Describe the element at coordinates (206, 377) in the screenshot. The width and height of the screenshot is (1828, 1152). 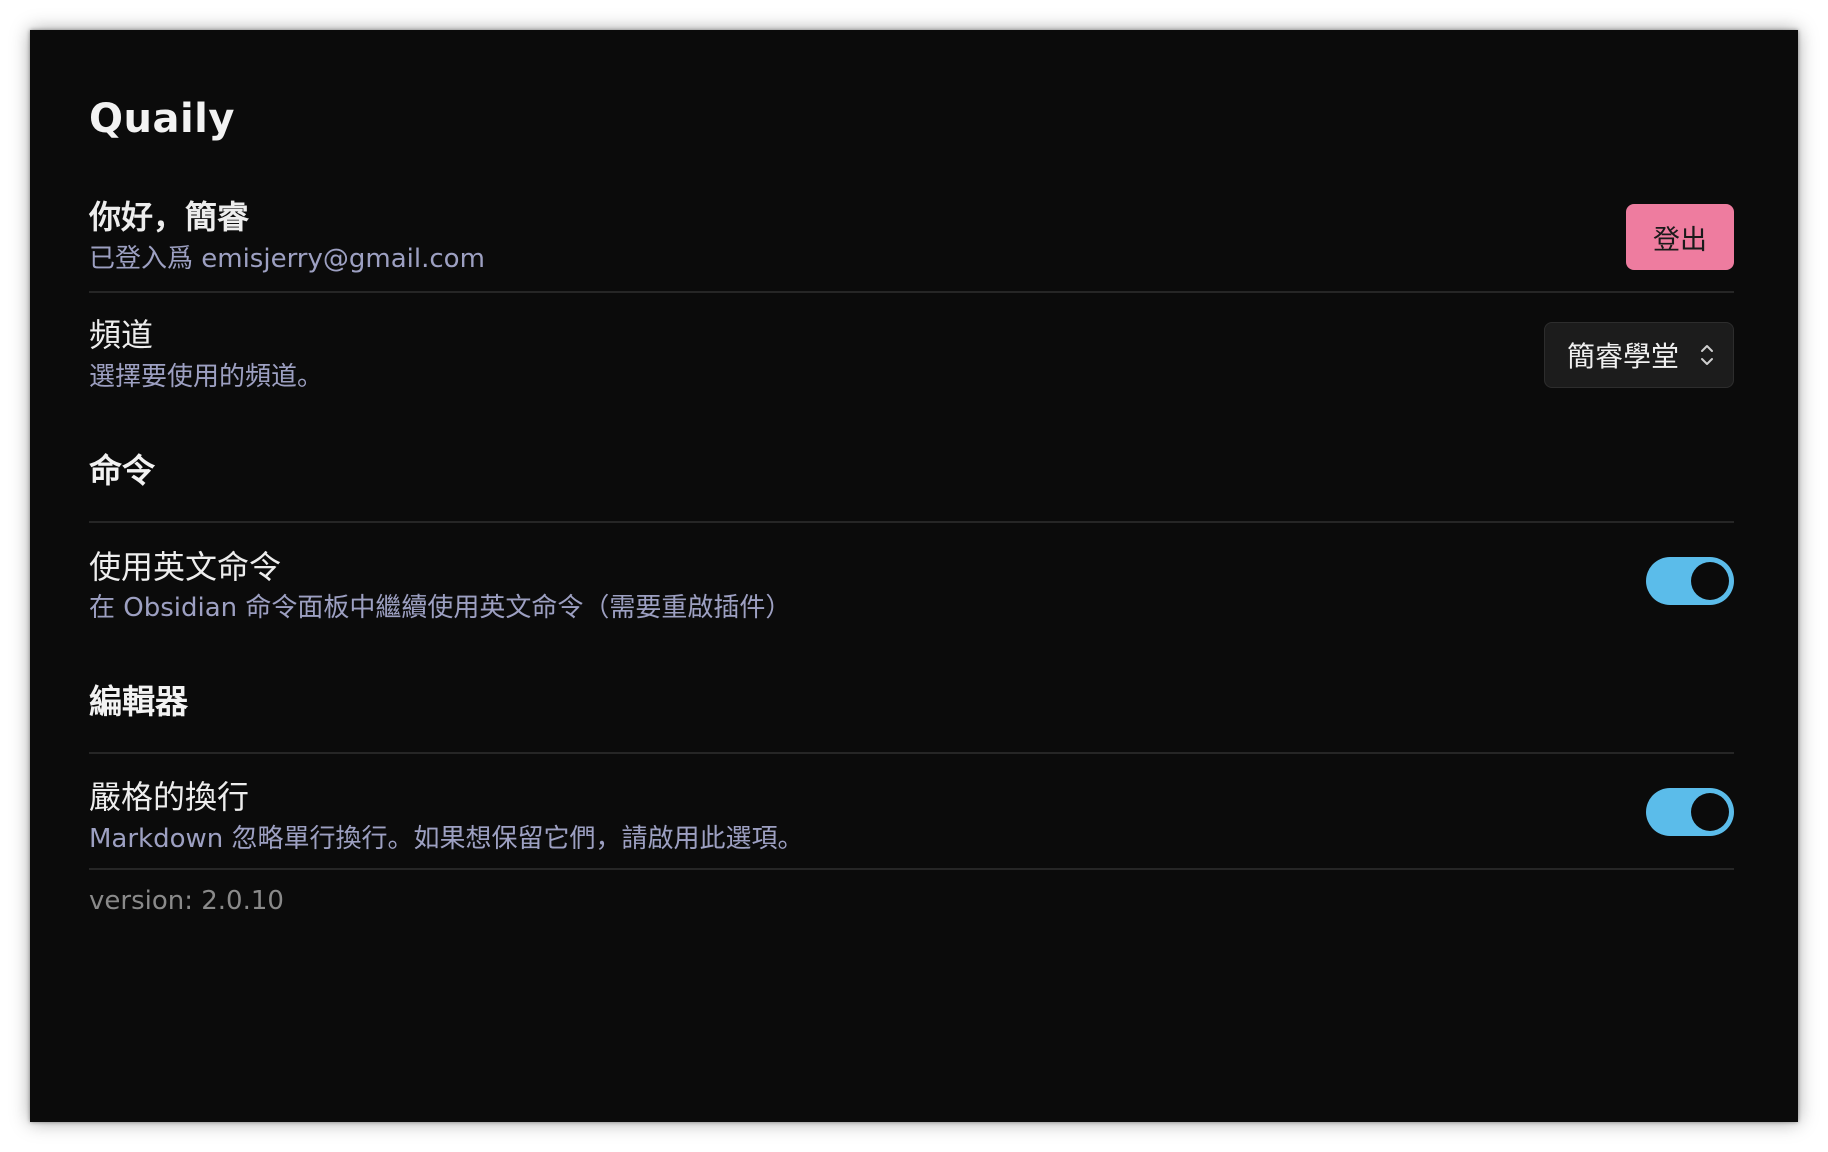
I see `channel-description: 選擇要使用的頻道。` at that location.